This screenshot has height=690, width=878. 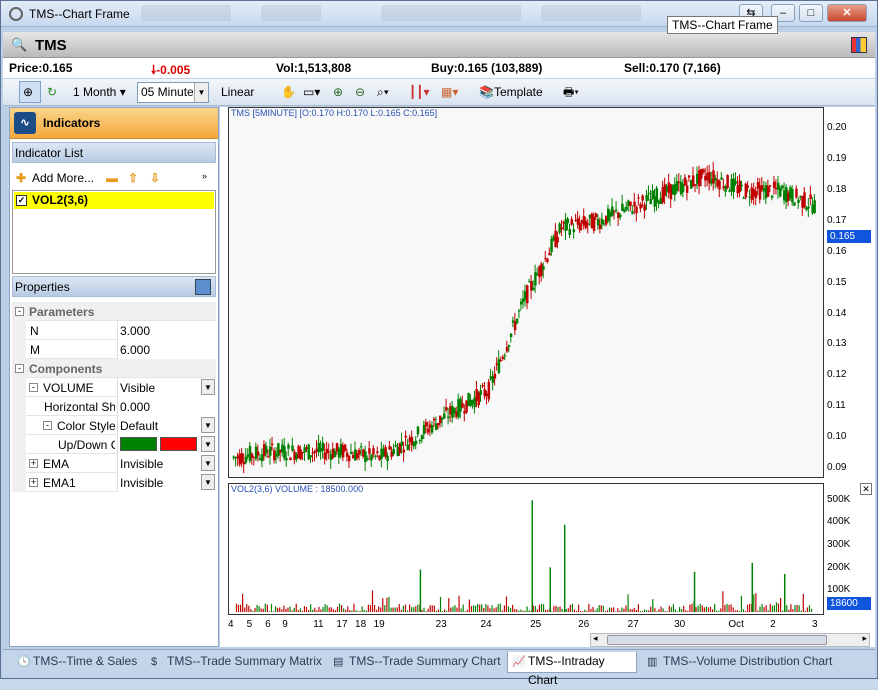 What do you see at coordinates (287, 92) in the screenshot?
I see `hand-pan-icon: ✋` at bounding box center [287, 92].